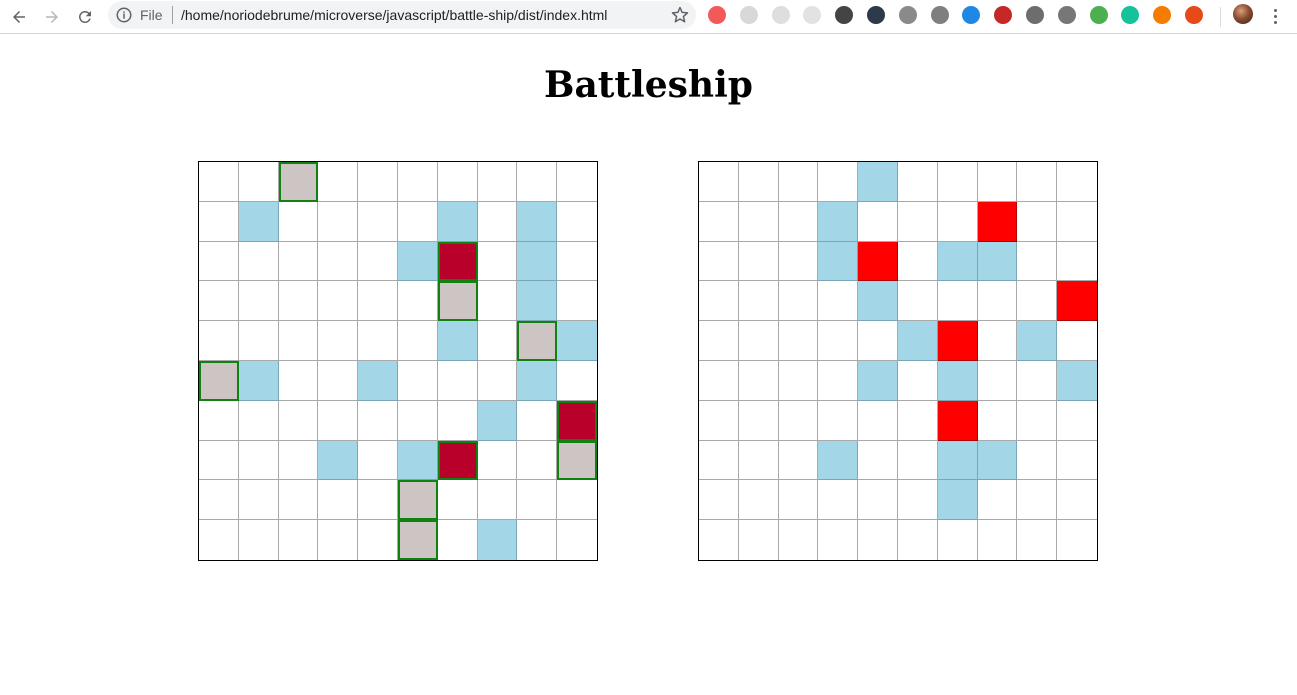 This screenshot has height=695, width=1297. Describe the element at coordinates (781, 15) in the screenshot. I see `ext-gray-2-icon` at that location.